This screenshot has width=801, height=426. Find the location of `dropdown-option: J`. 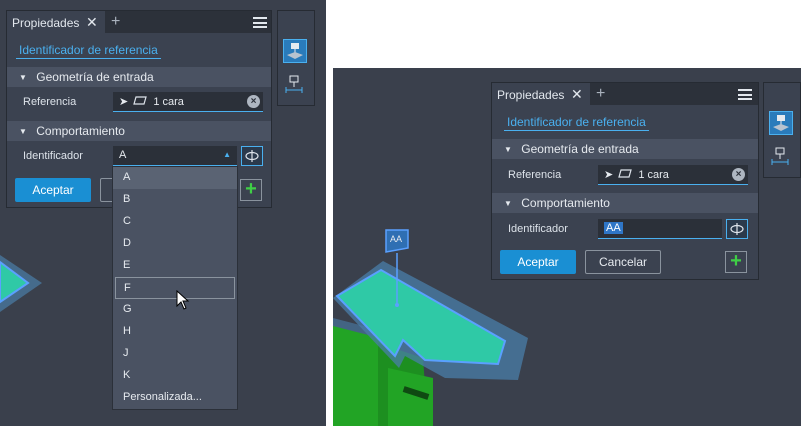

dropdown-option: J is located at coordinates (175, 354).